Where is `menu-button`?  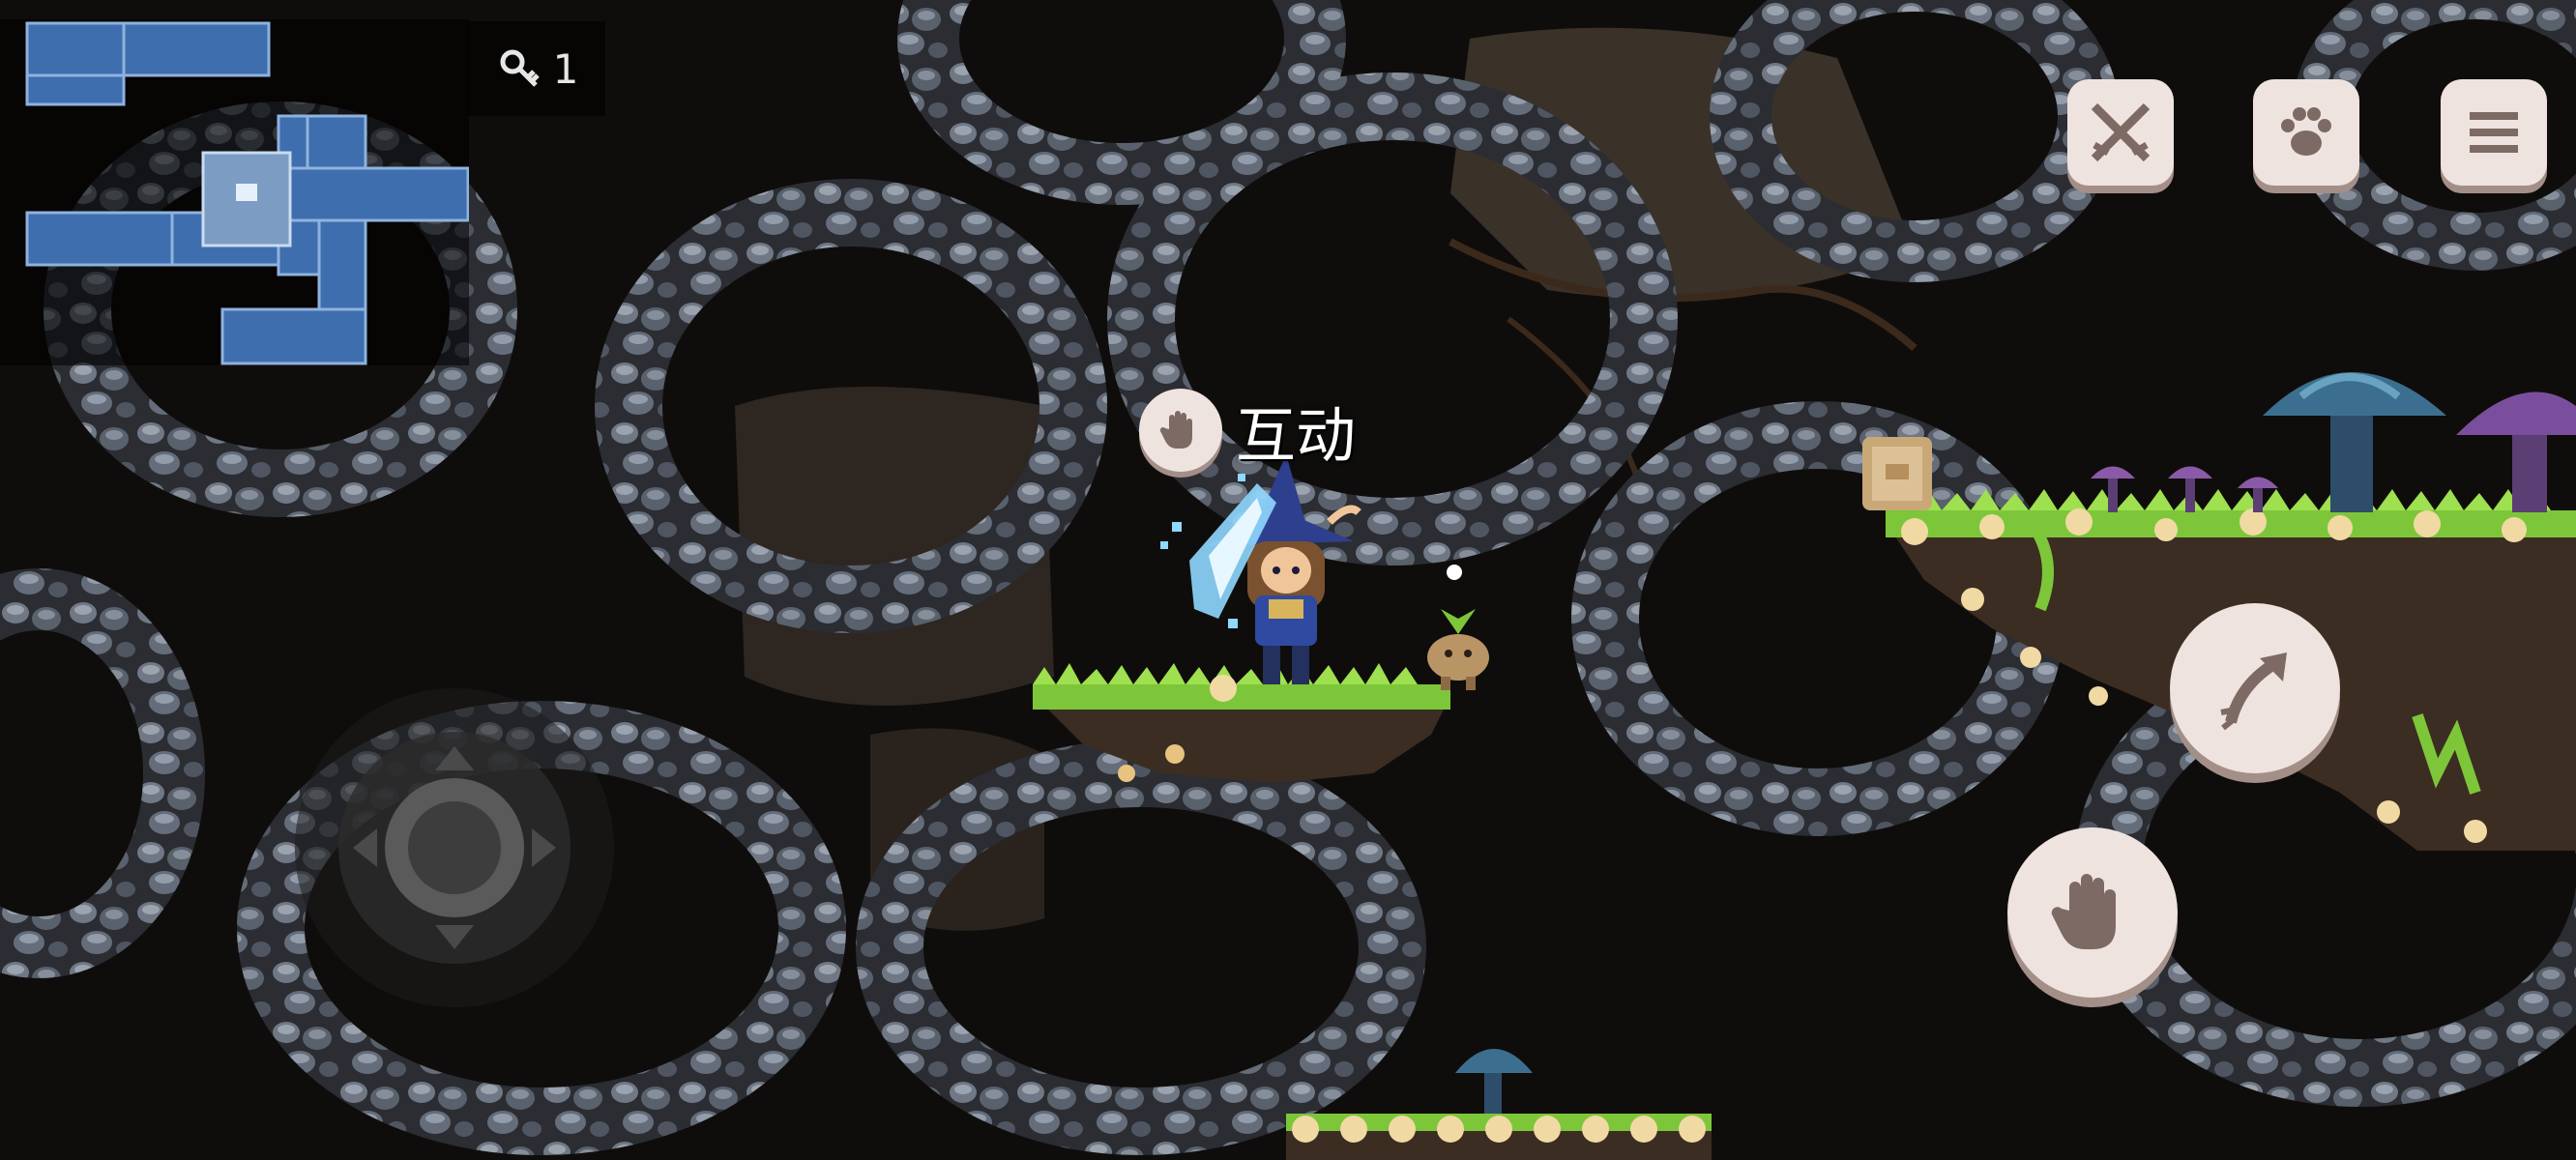
menu-button is located at coordinates (2494, 133).